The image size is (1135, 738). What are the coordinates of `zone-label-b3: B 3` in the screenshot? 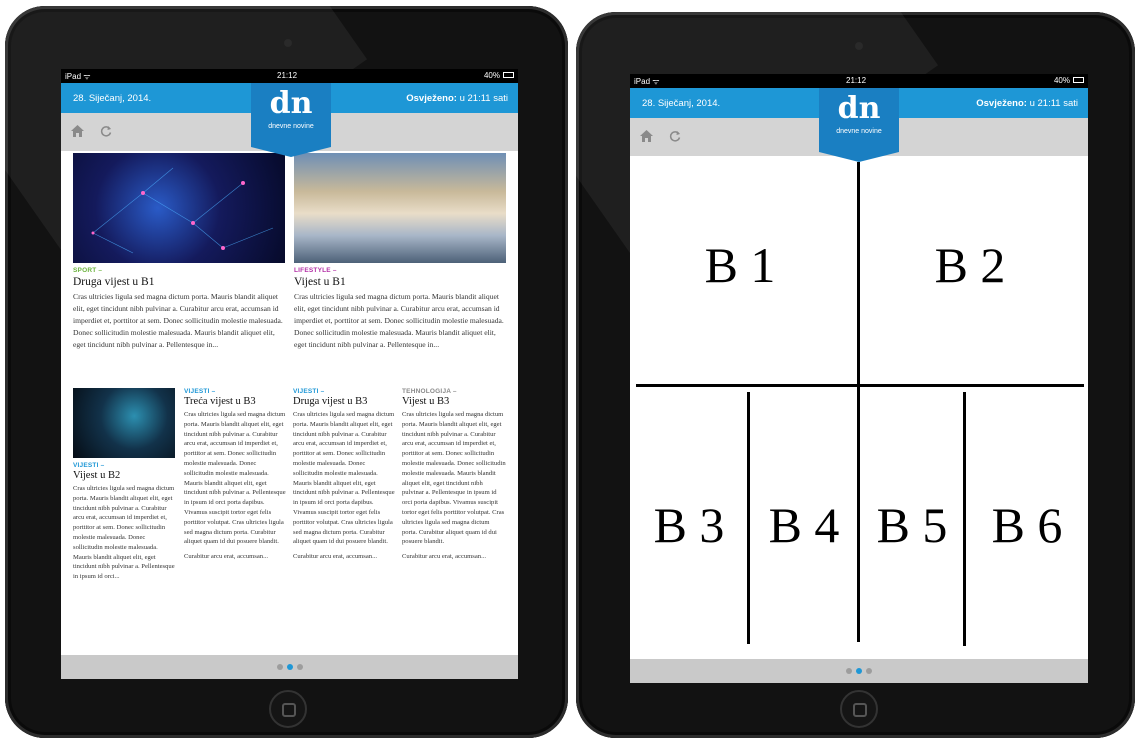 It's located at (689, 525).